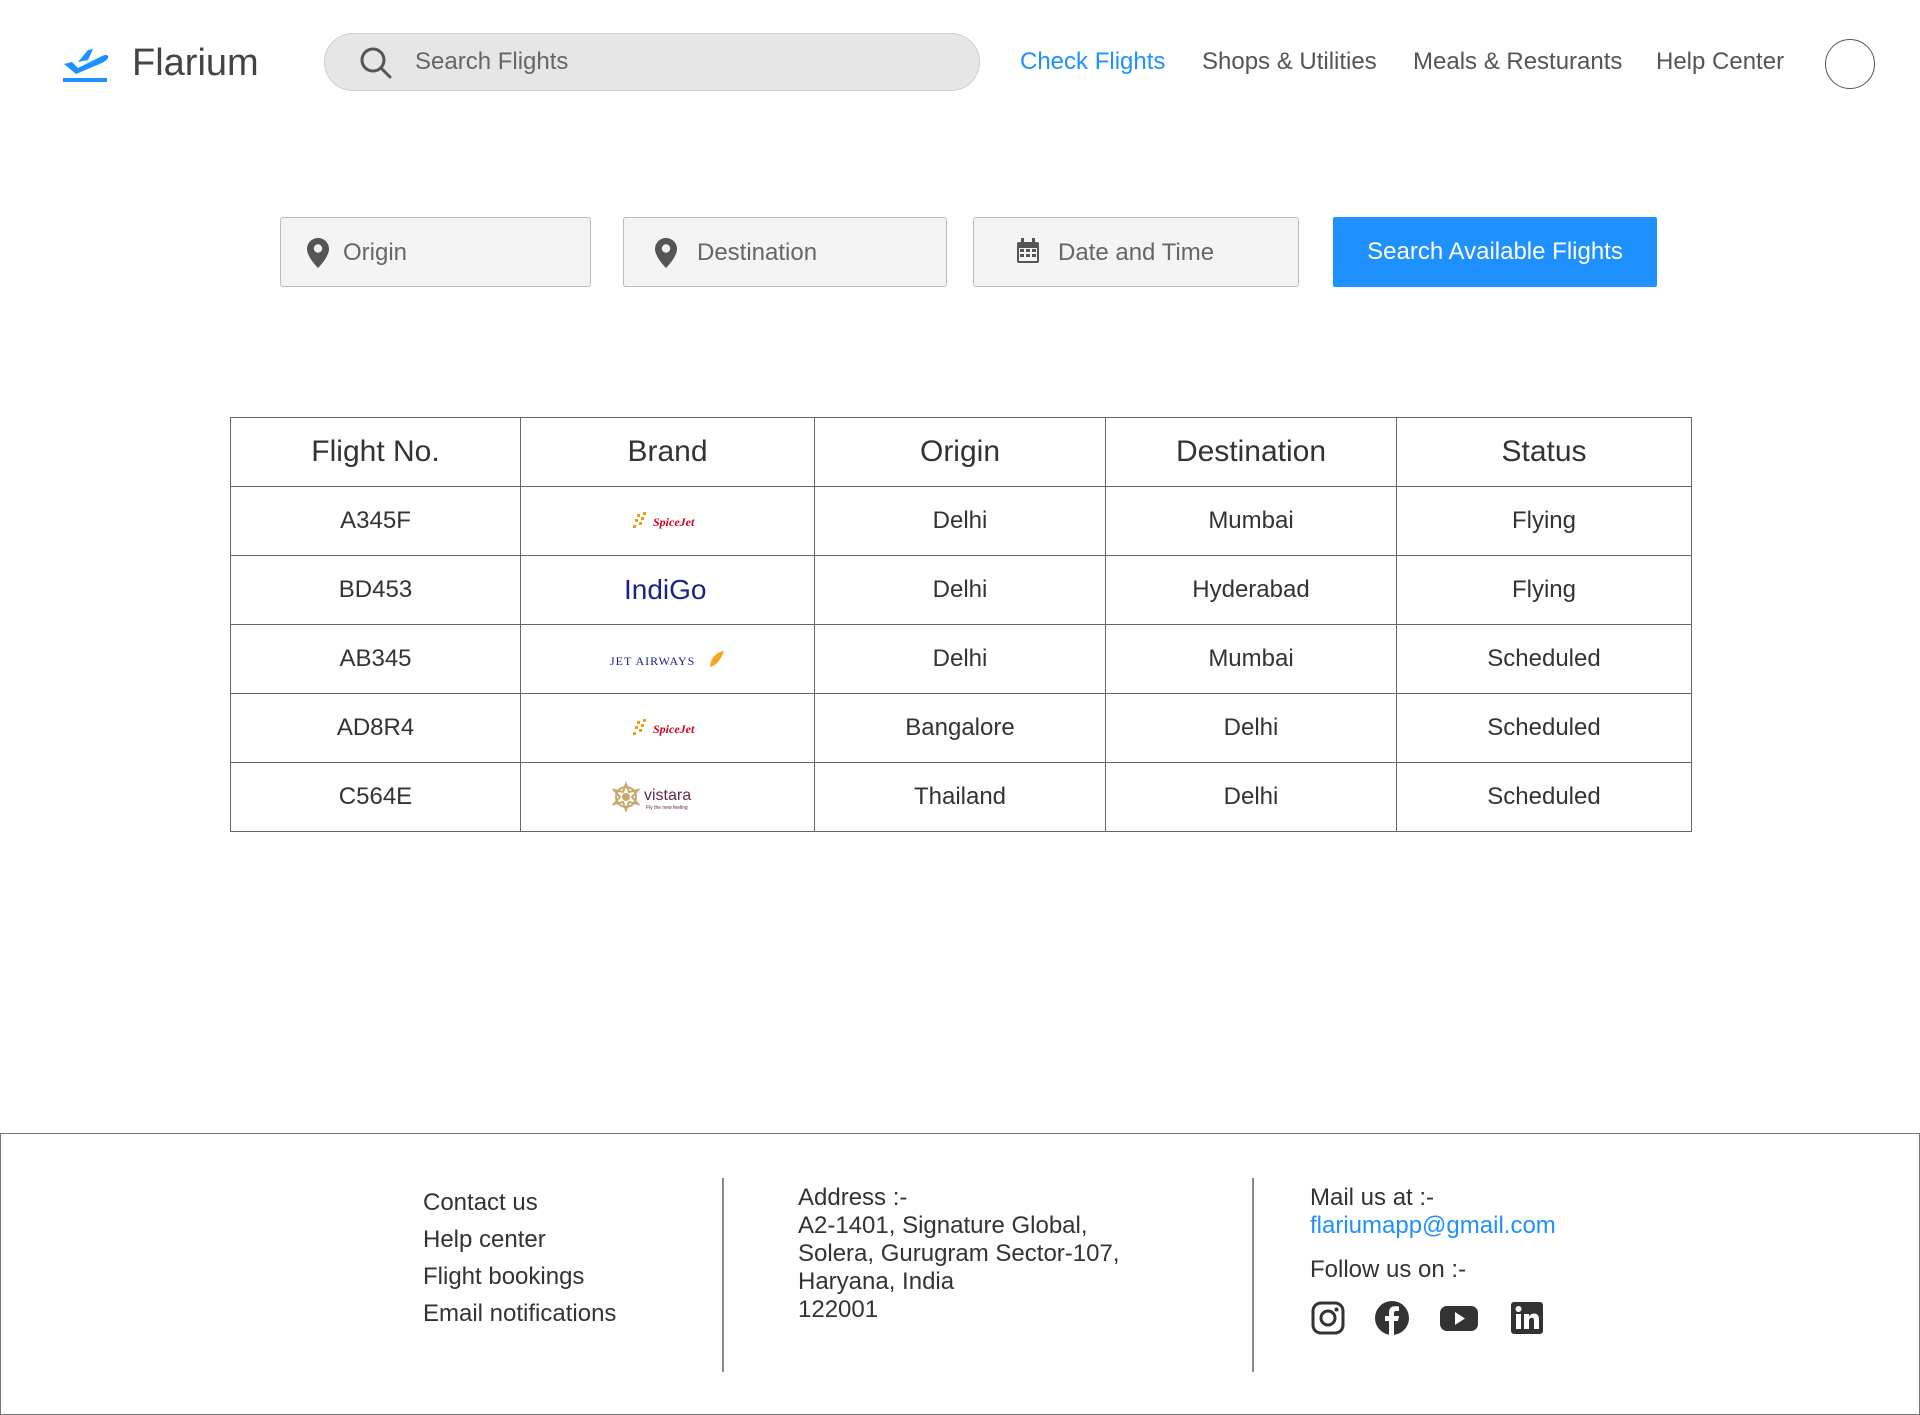  What do you see at coordinates (376, 63) in the screenshot?
I see `search-icon` at bounding box center [376, 63].